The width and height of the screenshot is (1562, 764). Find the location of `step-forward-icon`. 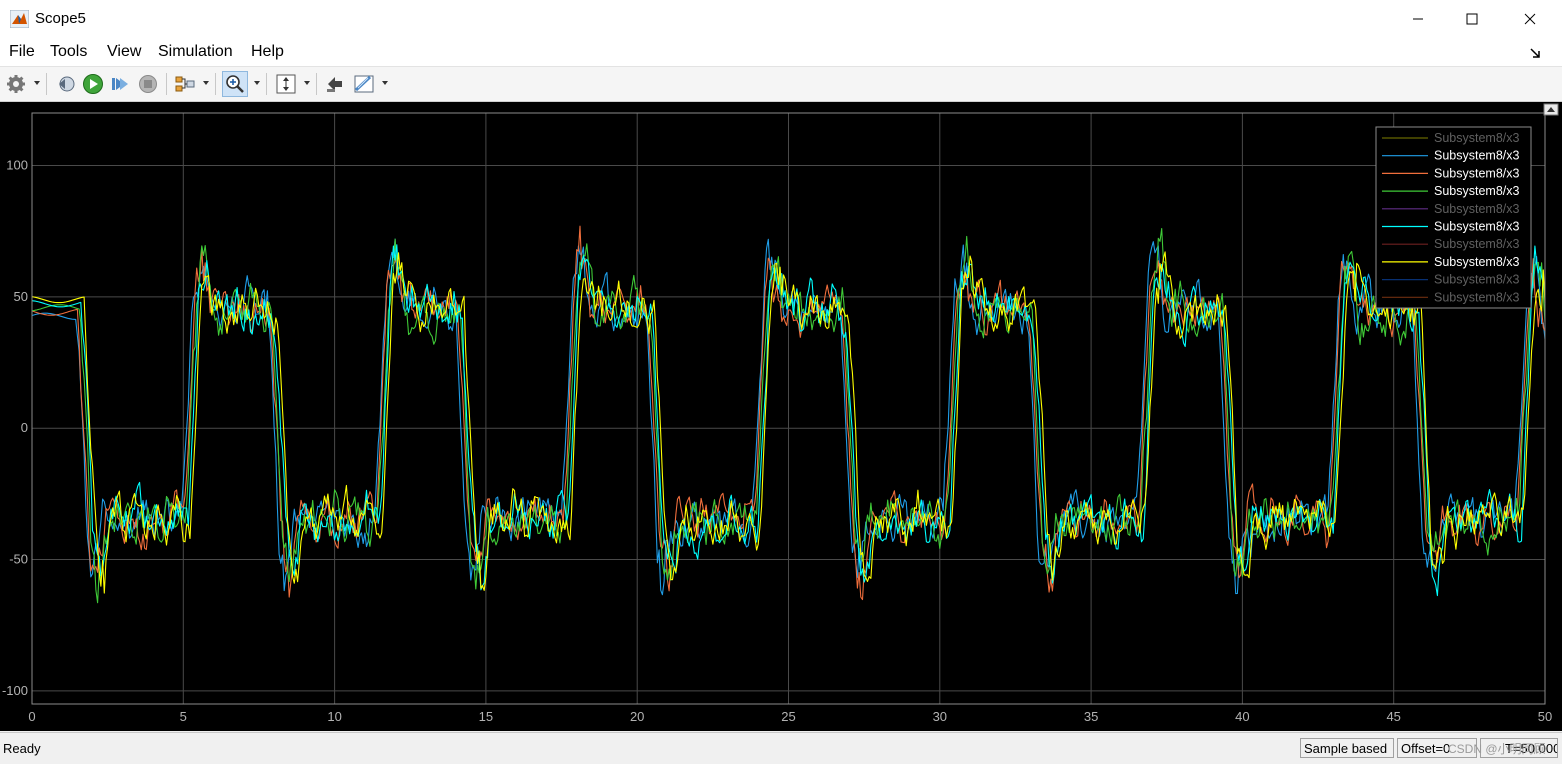

step-forward-icon is located at coordinates (120, 84).